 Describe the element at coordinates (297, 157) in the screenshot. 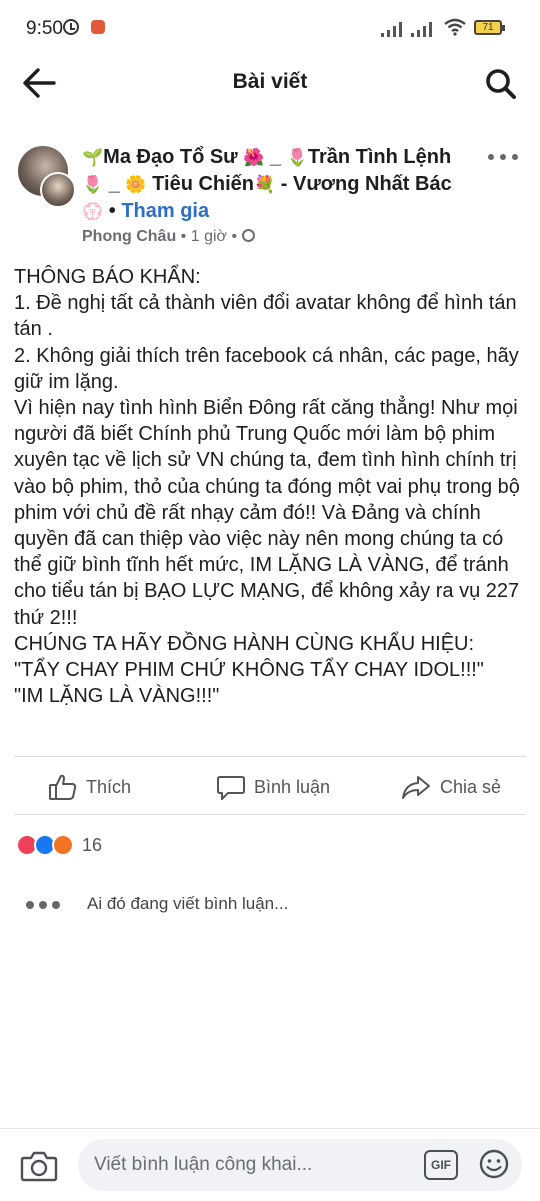

I see `tulip-emoji-icon: 🌷` at that location.